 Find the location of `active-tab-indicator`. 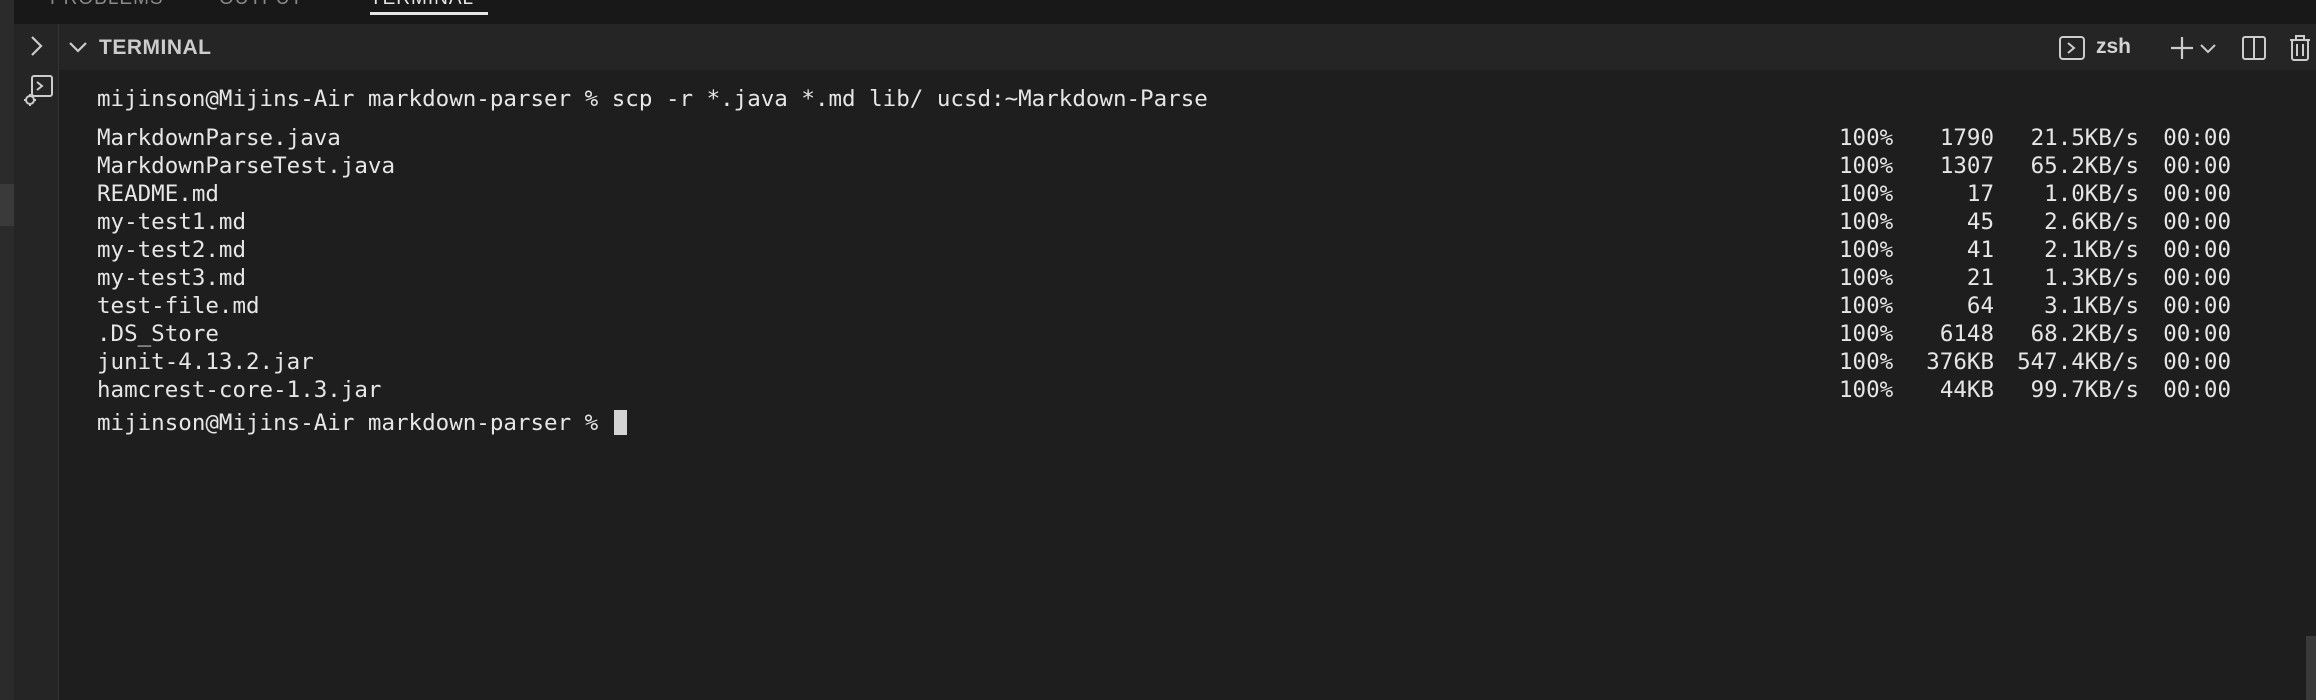

active-tab-indicator is located at coordinates (429, 13).